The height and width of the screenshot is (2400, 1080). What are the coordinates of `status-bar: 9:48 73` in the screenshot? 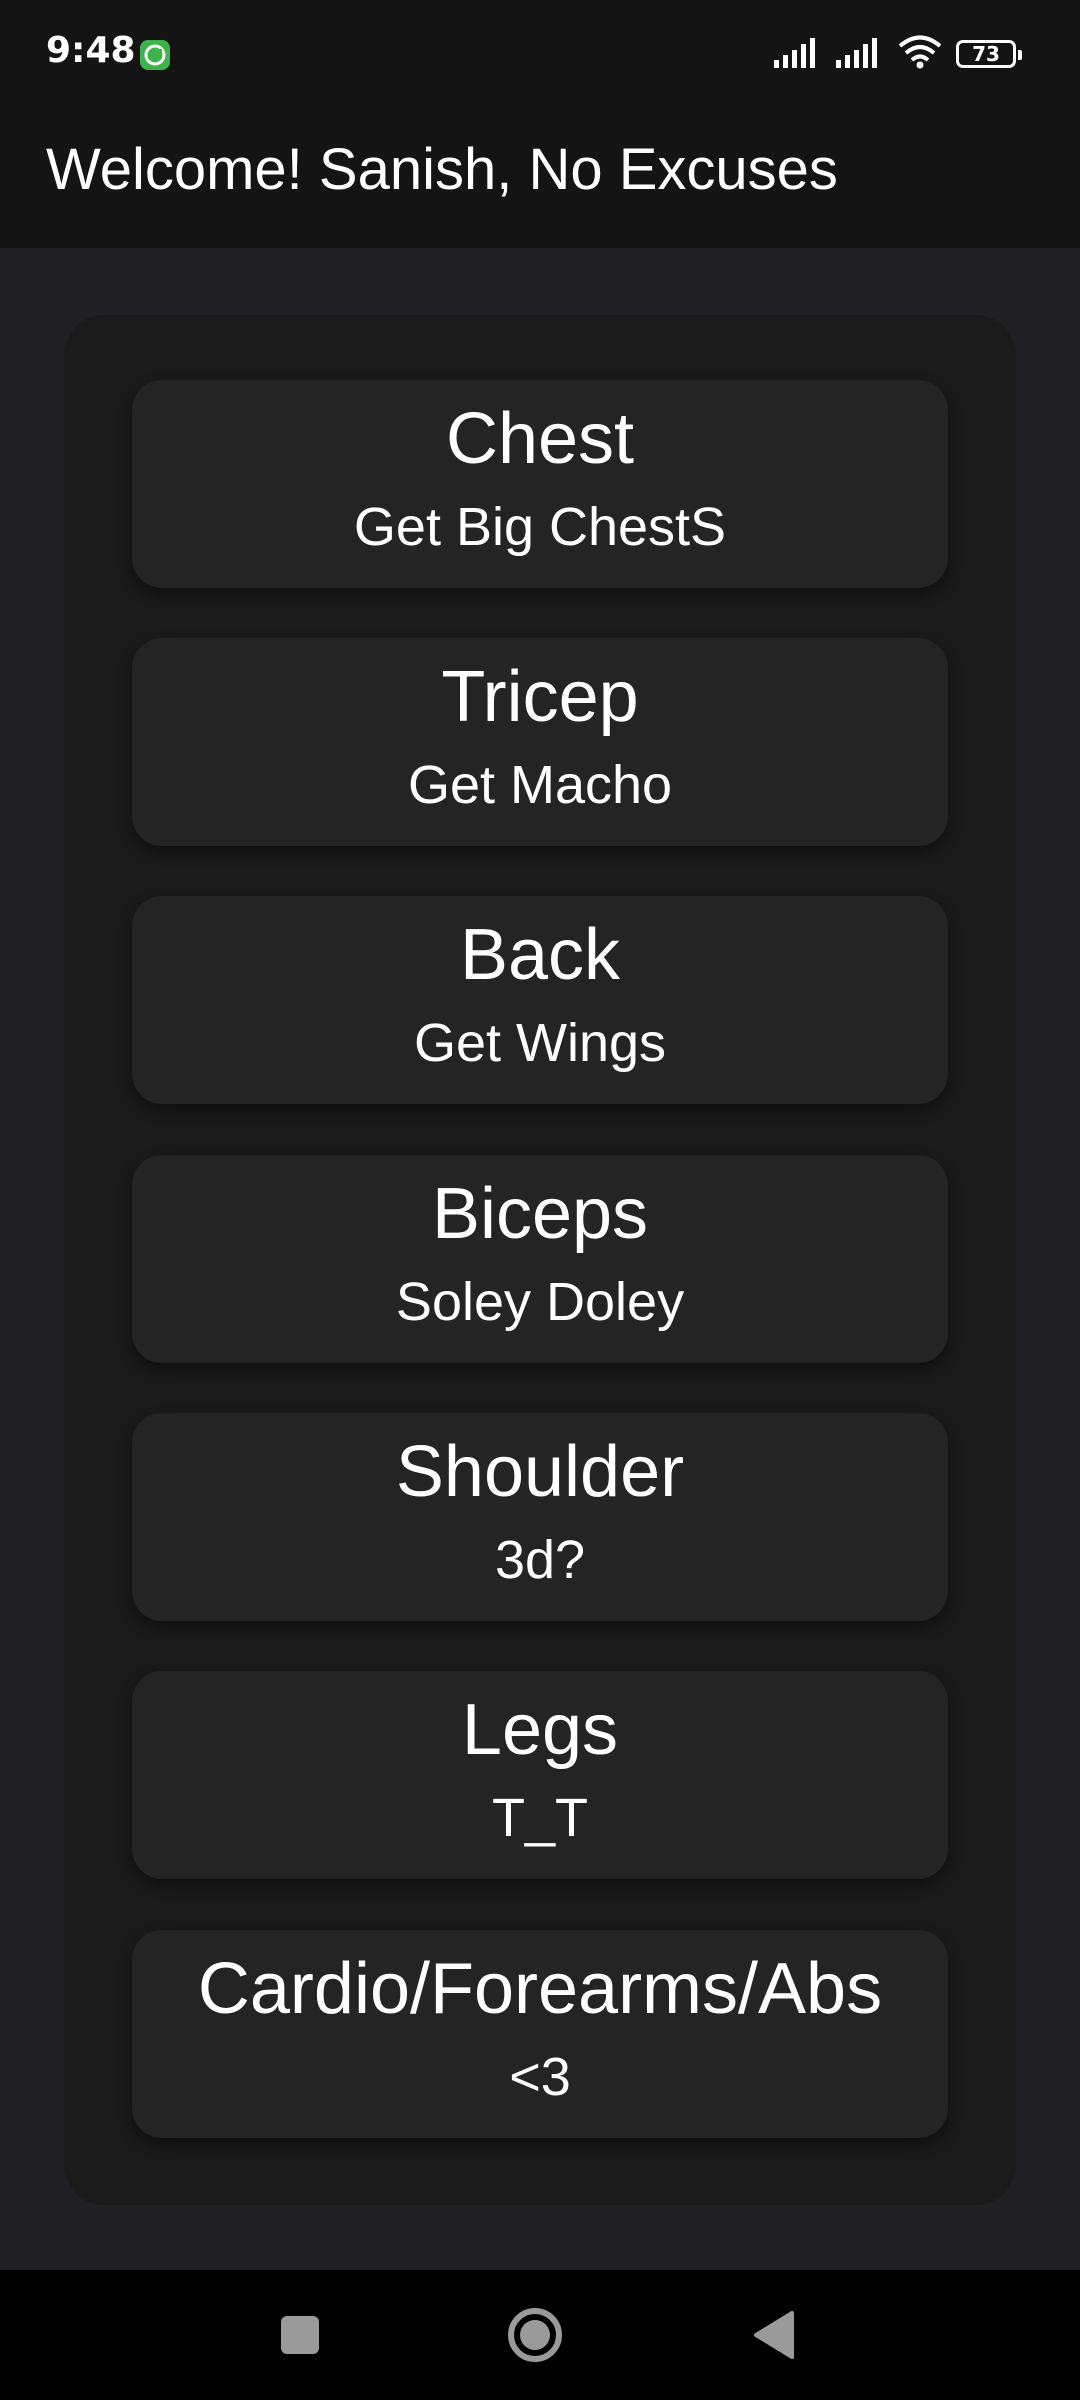 It's located at (540, 54).